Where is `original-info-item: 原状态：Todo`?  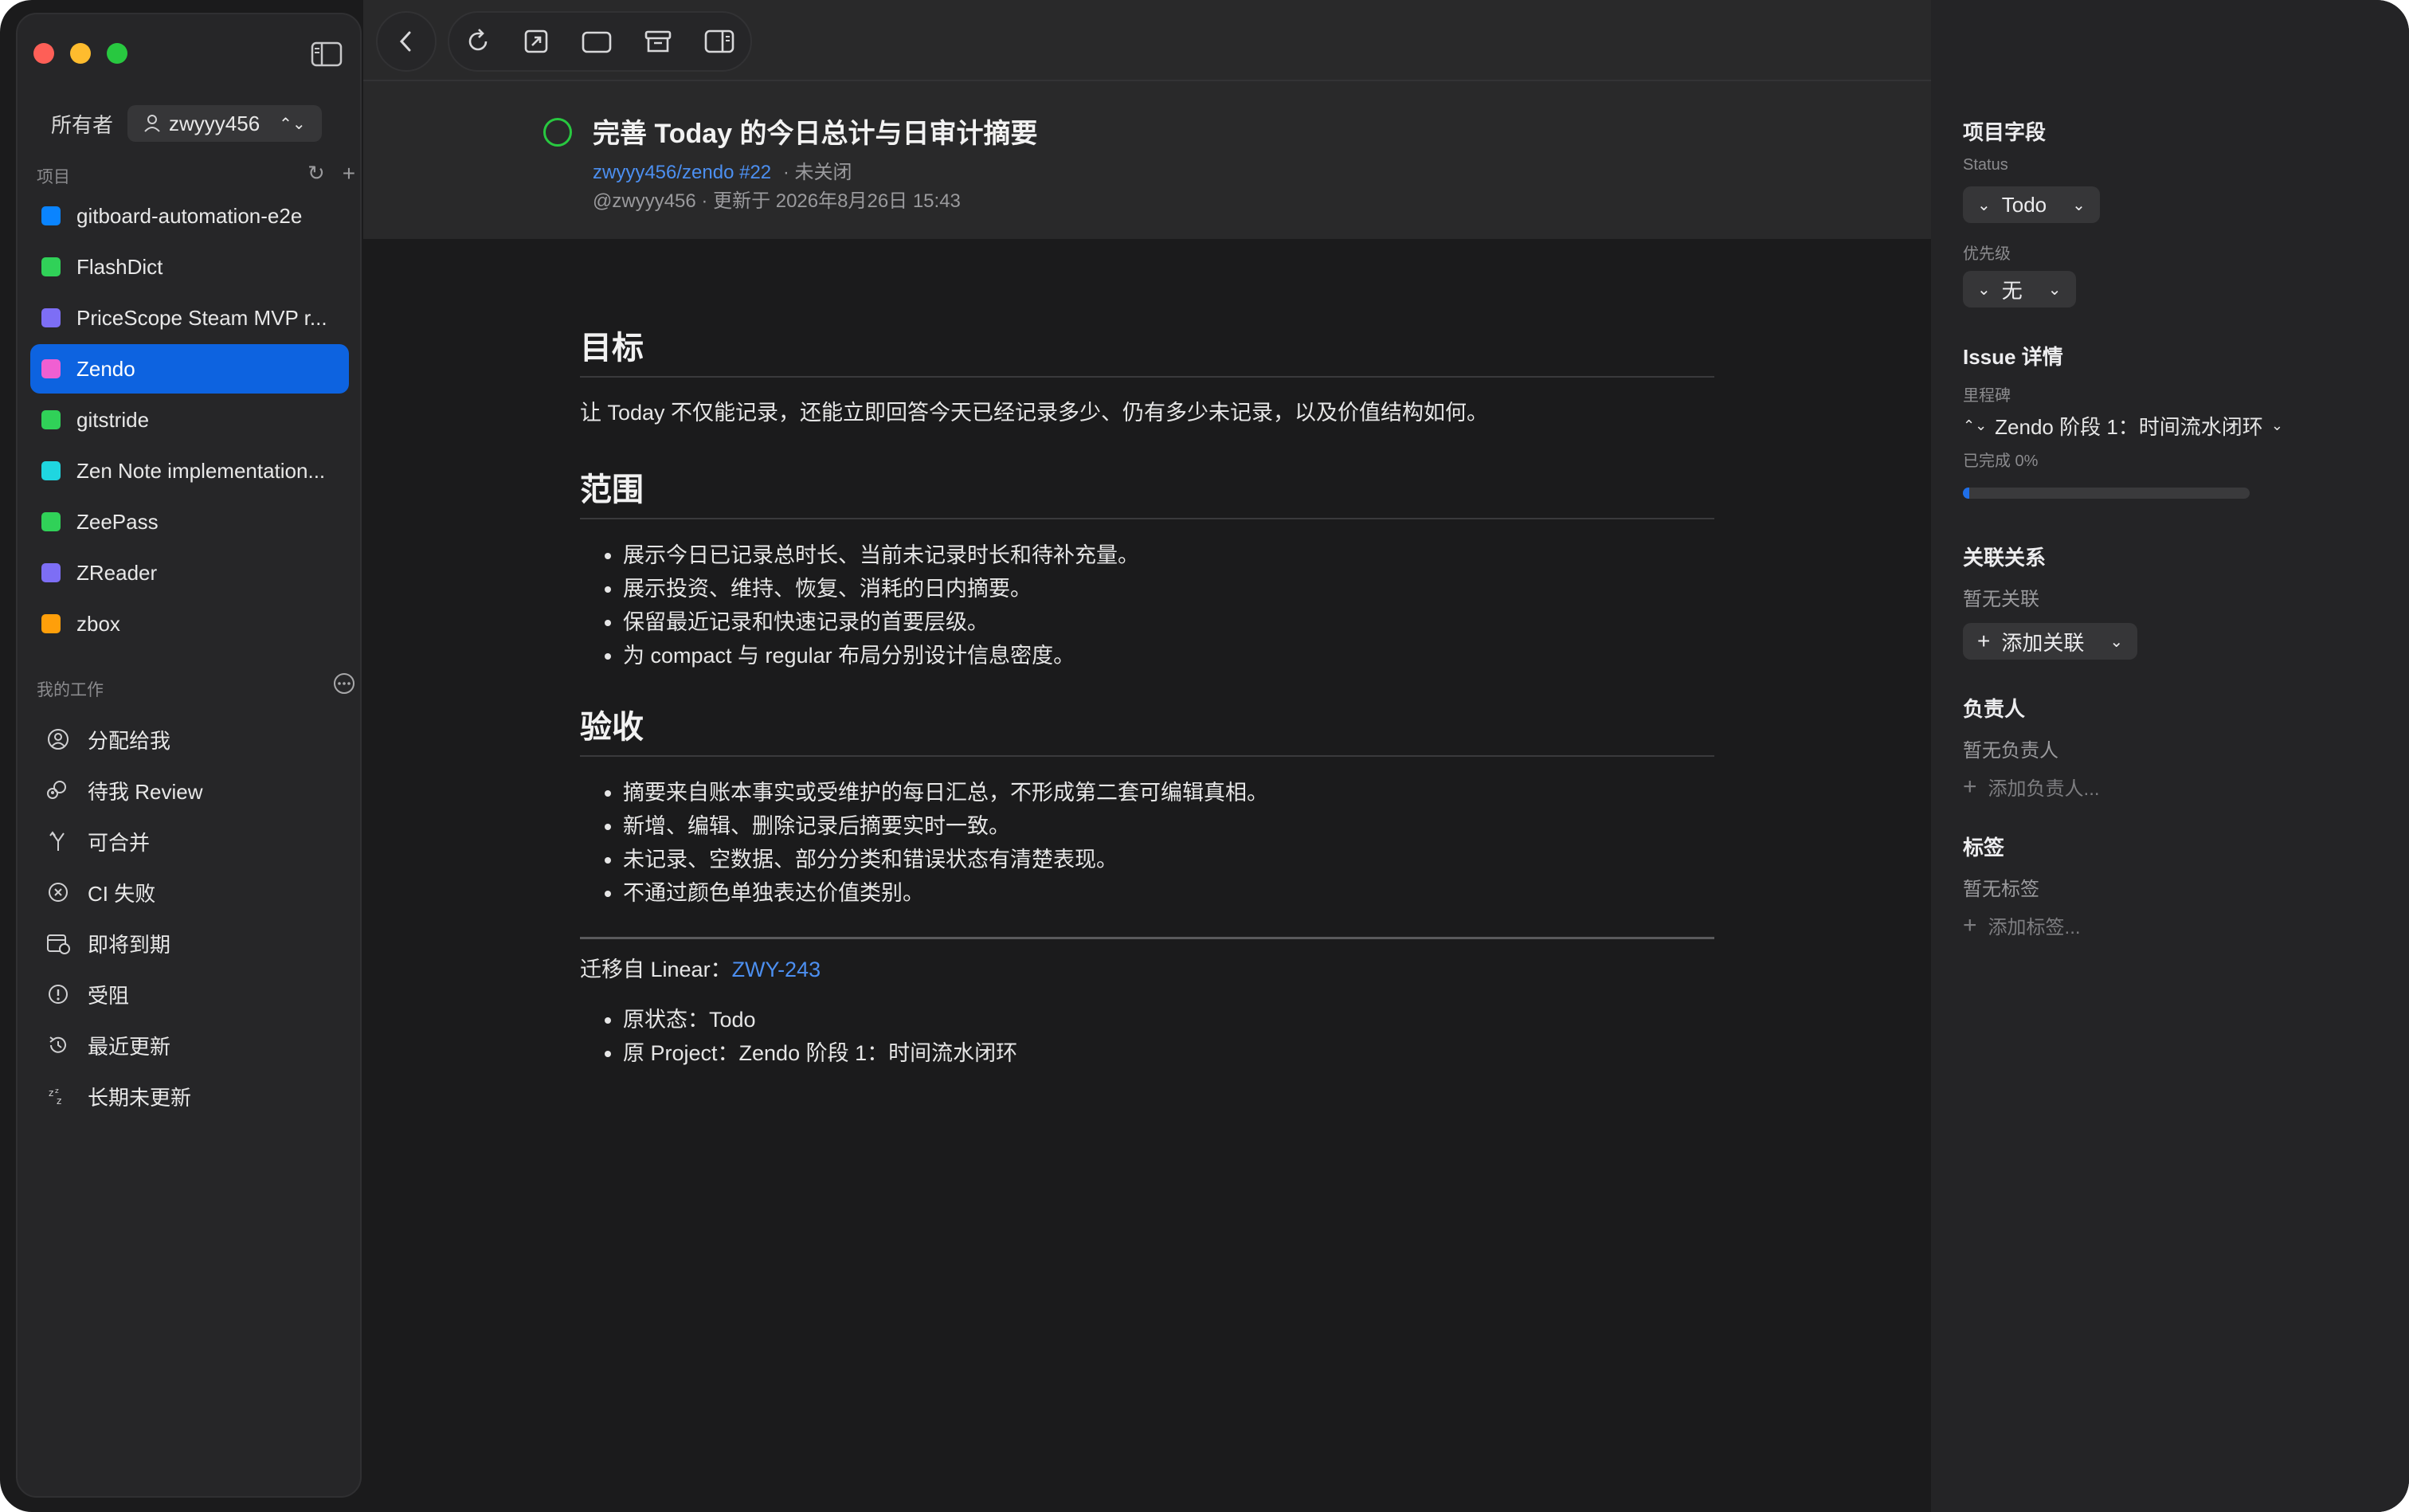 original-info-item: 原状态：Todo is located at coordinates (1168, 1019).